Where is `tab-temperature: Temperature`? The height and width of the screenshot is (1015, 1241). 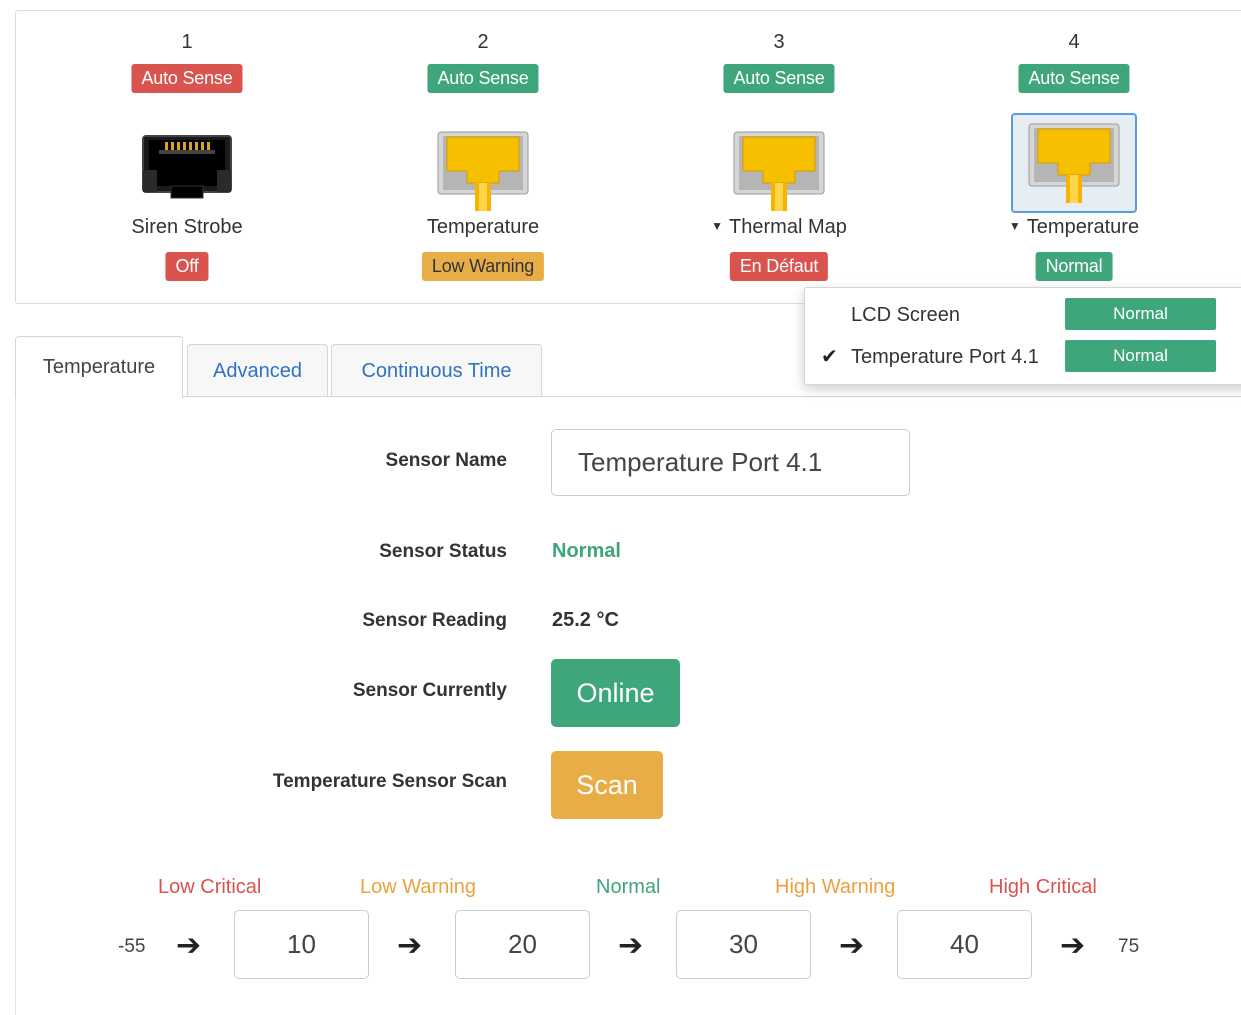
tab-temperature: Temperature is located at coordinates (99, 367).